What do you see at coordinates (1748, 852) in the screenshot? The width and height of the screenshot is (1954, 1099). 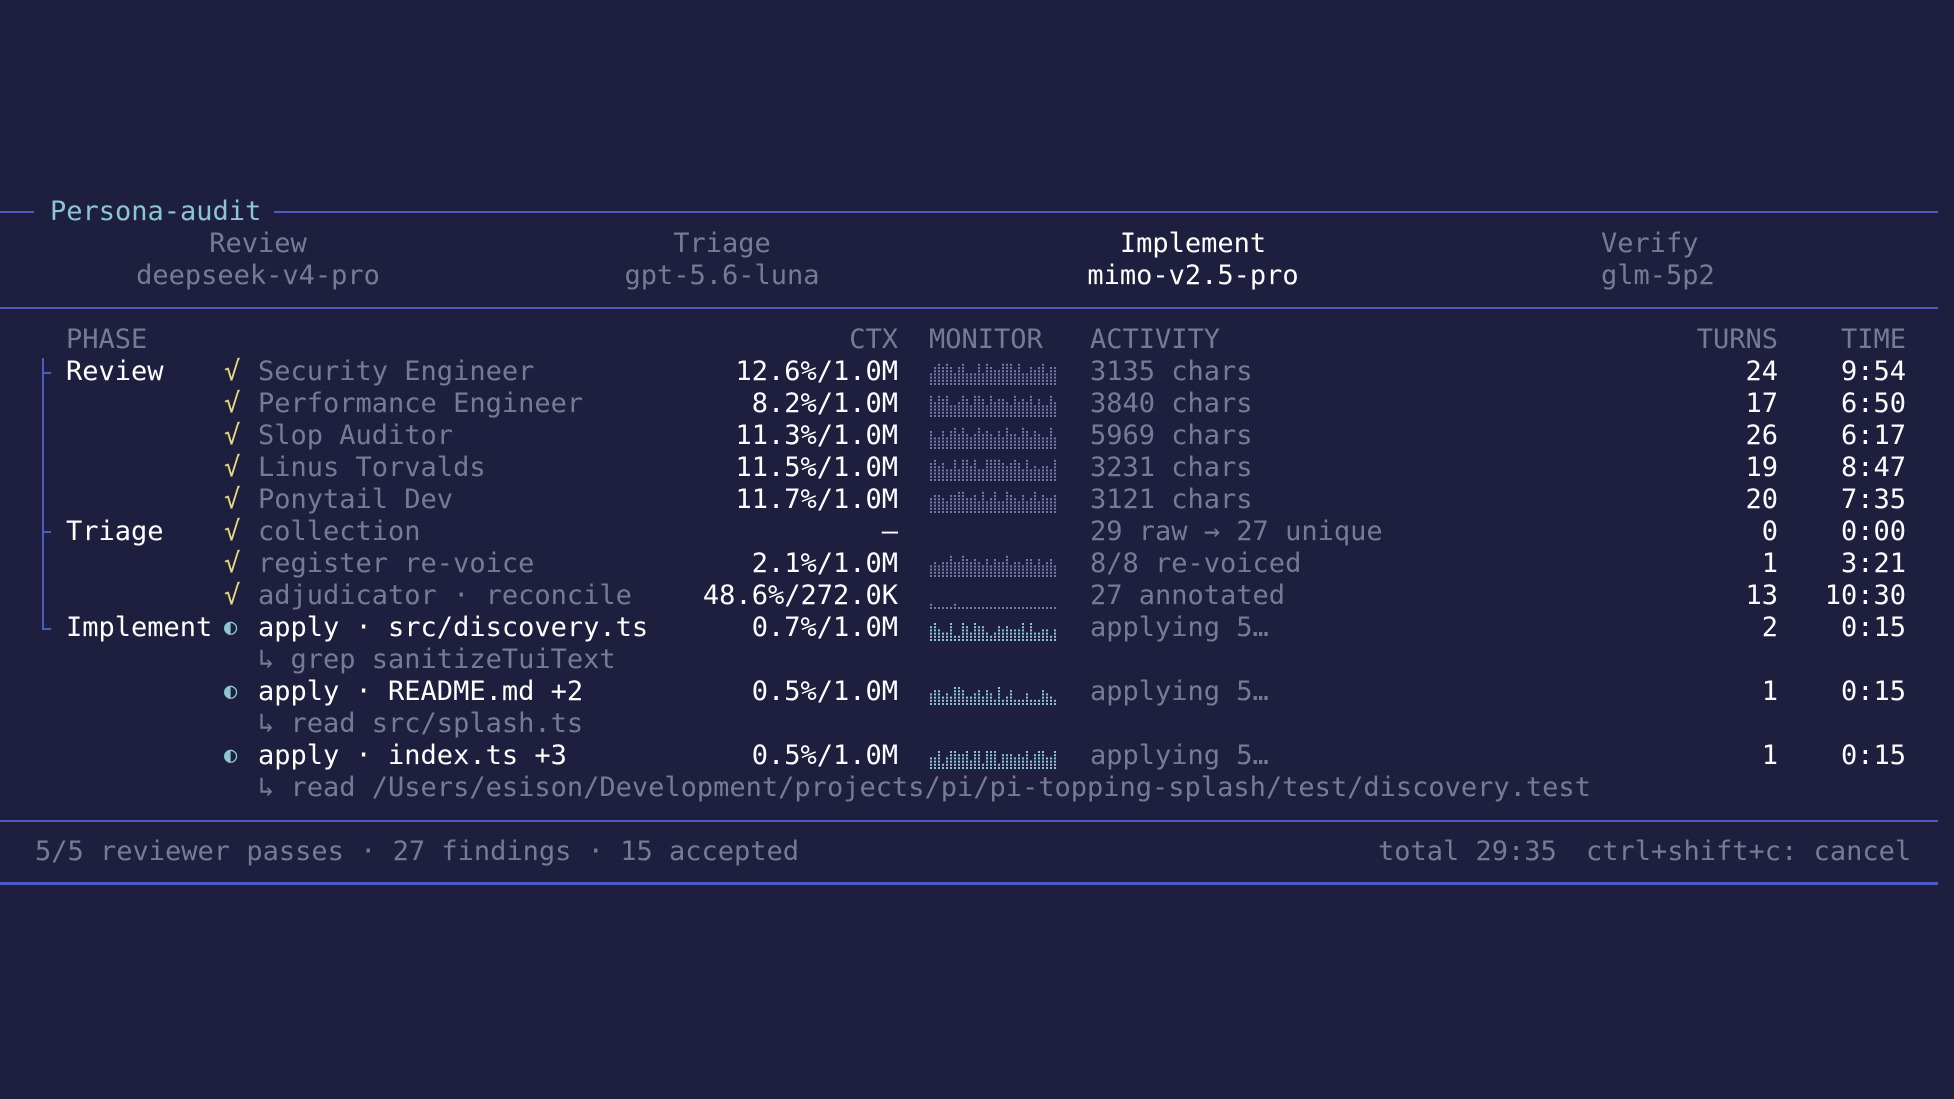 I see `cancel-shortcut-hint: ctrl+shift+c: cancel` at bounding box center [1748, 852].